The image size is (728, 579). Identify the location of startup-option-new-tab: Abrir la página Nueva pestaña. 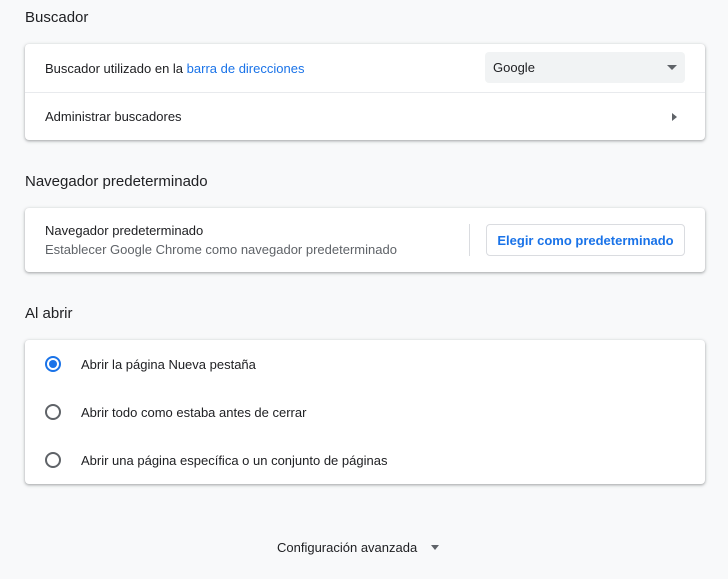
(365, 364).